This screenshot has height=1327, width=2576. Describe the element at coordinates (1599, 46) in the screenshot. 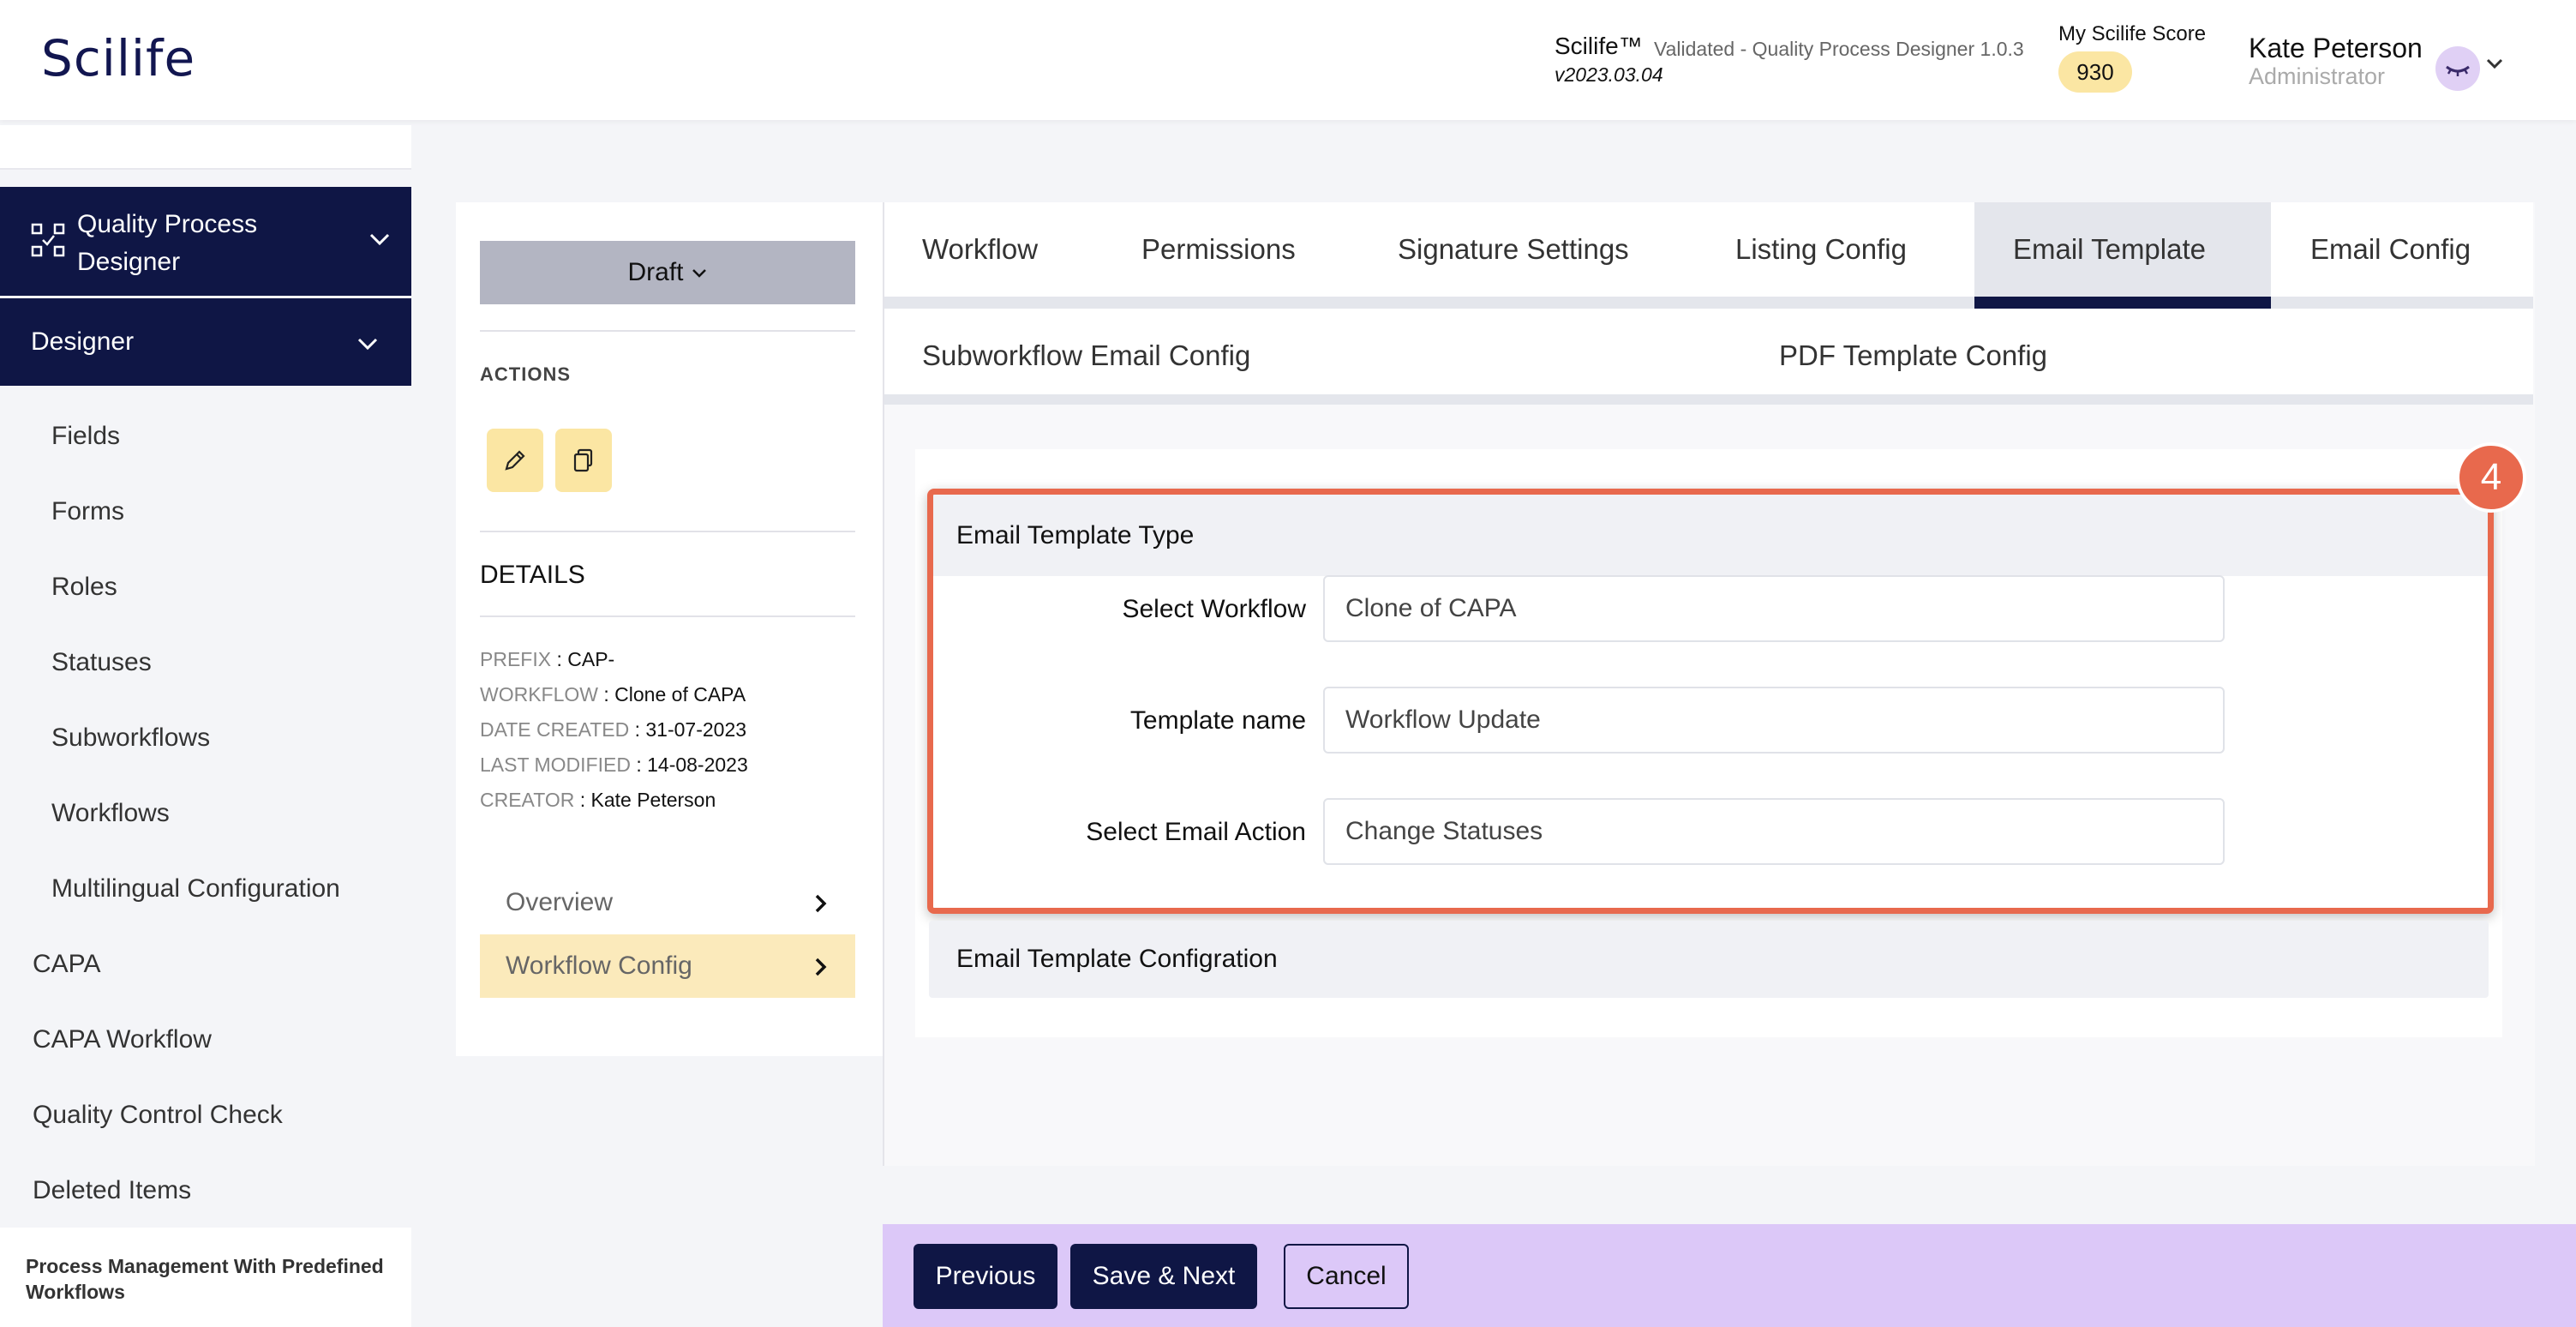

I see `app-name: Scilife™` at that location.